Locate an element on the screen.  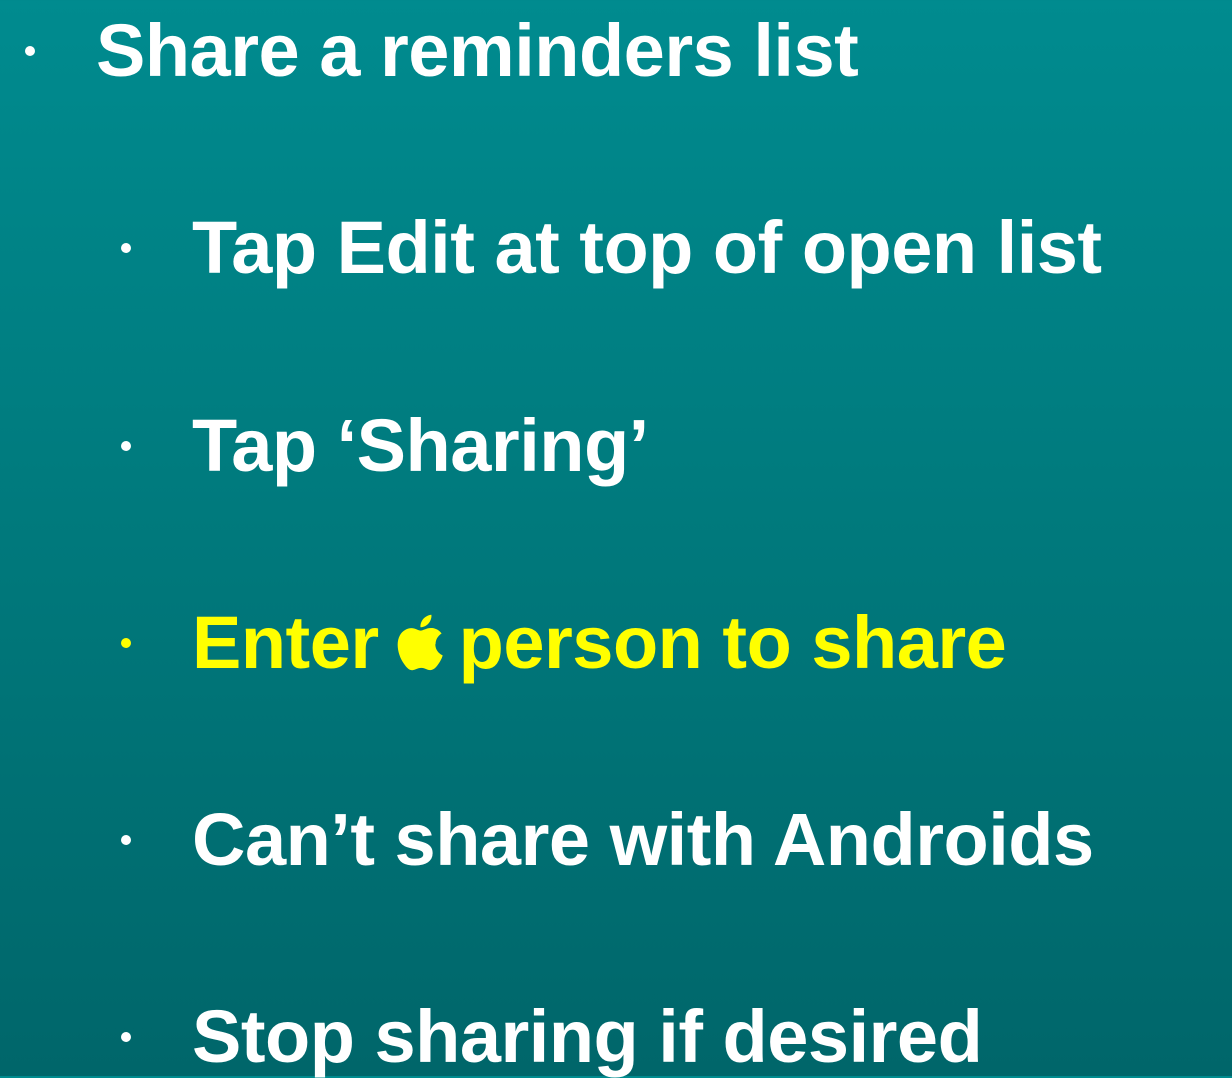
bullet-item-highlighted: Enter person to share is located at coordinates (503, 643).